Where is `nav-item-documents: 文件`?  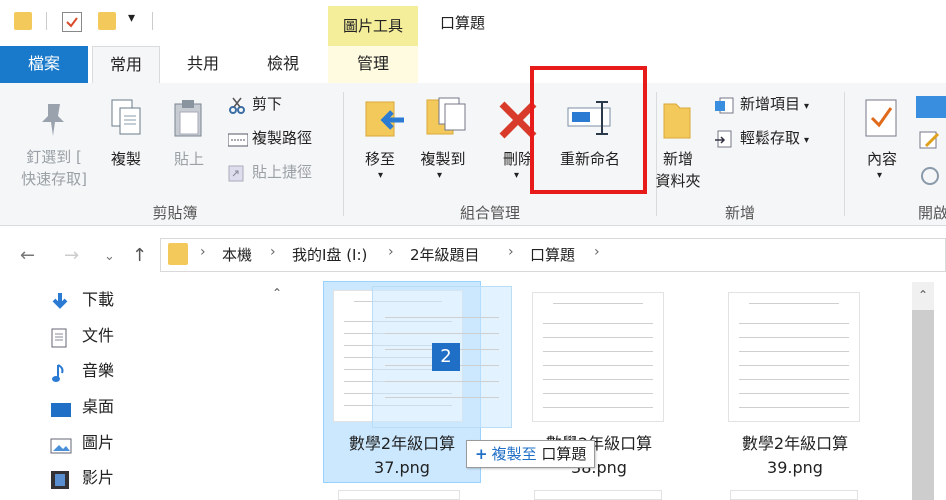
nav-item-documents: 文件 is located at coordinates (82, 336).